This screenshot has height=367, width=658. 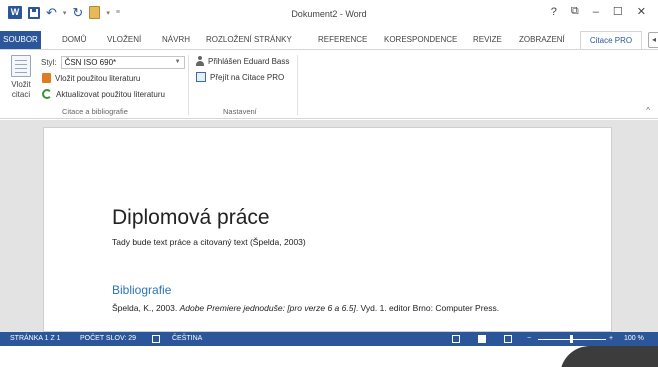 I want to click on web-layout-icon, so click(x=508, y=339).